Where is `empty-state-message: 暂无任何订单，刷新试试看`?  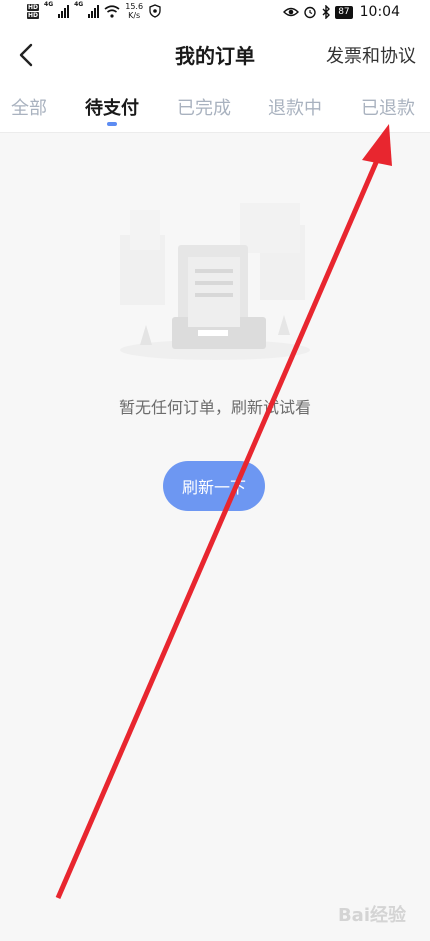
empty-state-message: 暂无任何订单，刷新试试看 is located at coordinates (214, 407).